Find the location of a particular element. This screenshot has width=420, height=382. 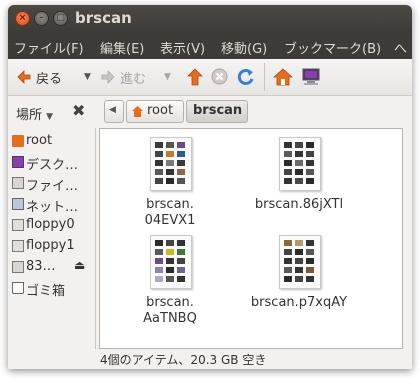

file-item: brscan. 04EVX1 is located at coordinates (170, 185).